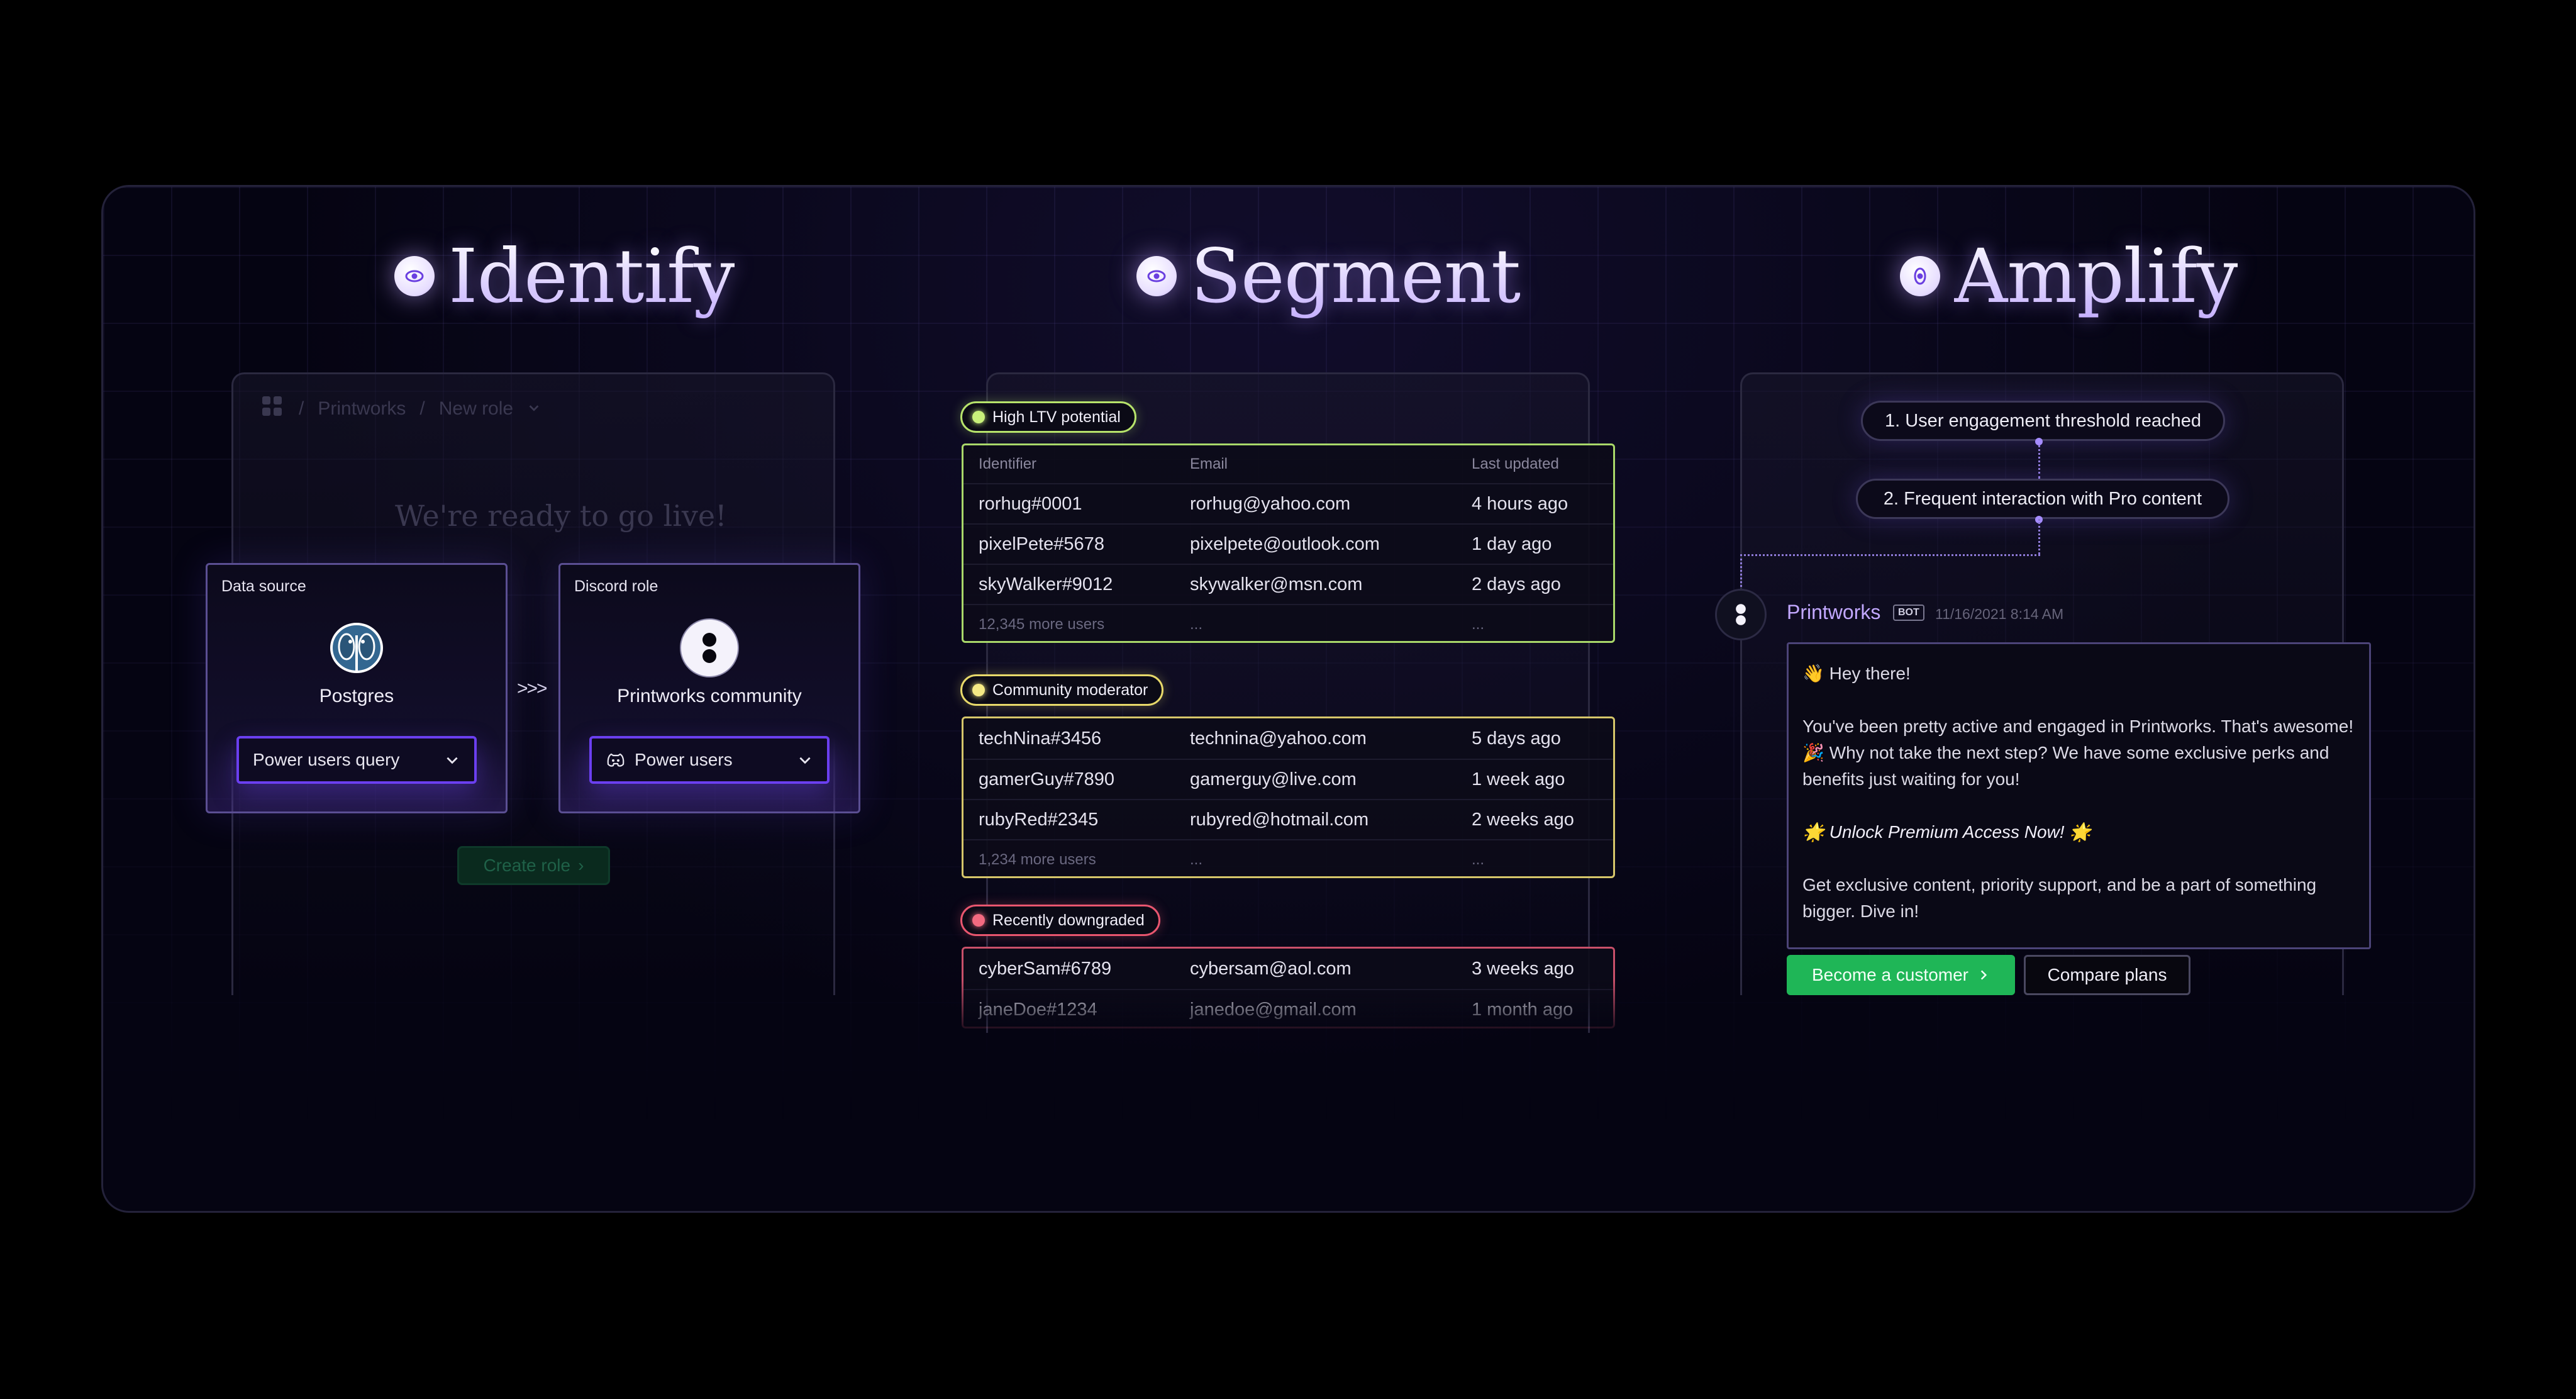 The image size is (2576, 1399). Describe the element at coordinates (1983, 975) in the screenshot. I see `chevron-right-icon` at that location.